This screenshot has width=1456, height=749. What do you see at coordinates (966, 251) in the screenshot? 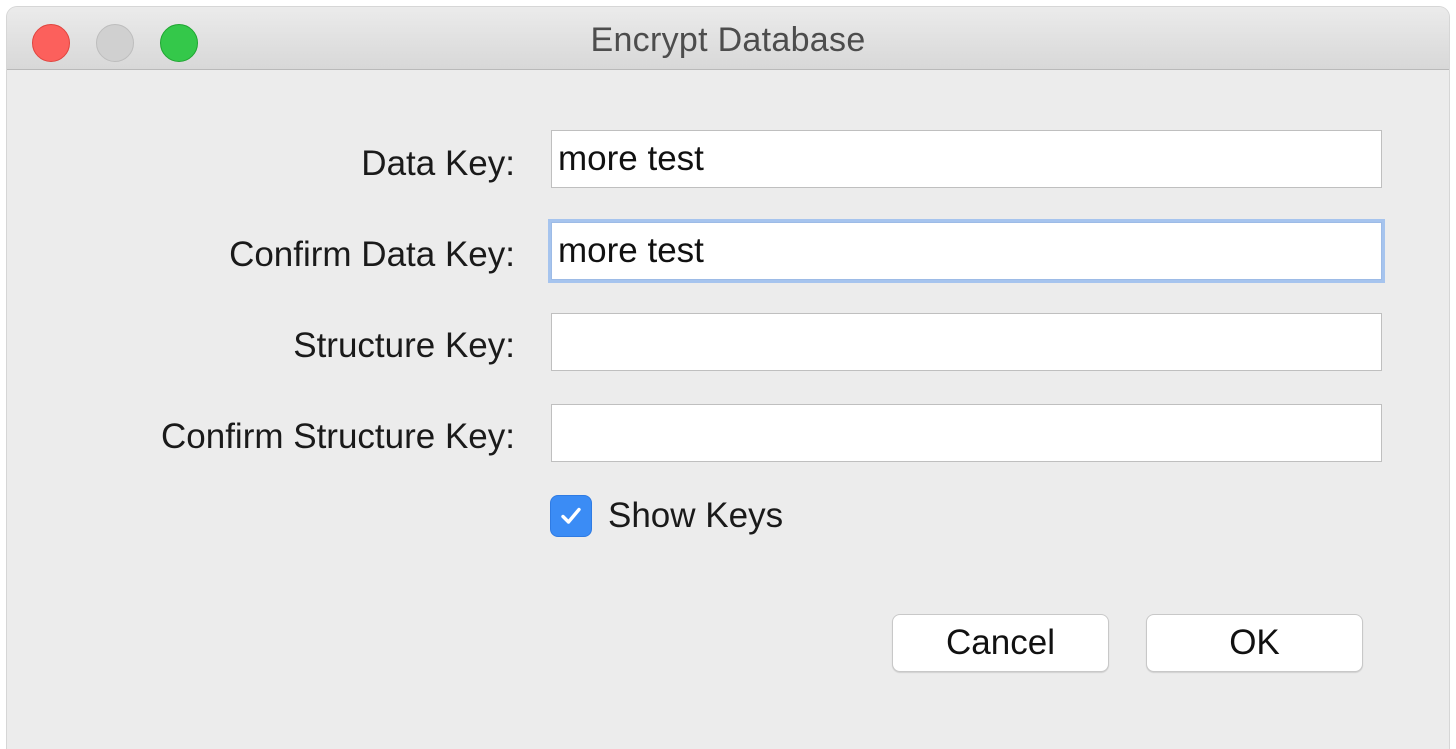
I see `confirm-data-key-field` at bounding box center [966, 251].